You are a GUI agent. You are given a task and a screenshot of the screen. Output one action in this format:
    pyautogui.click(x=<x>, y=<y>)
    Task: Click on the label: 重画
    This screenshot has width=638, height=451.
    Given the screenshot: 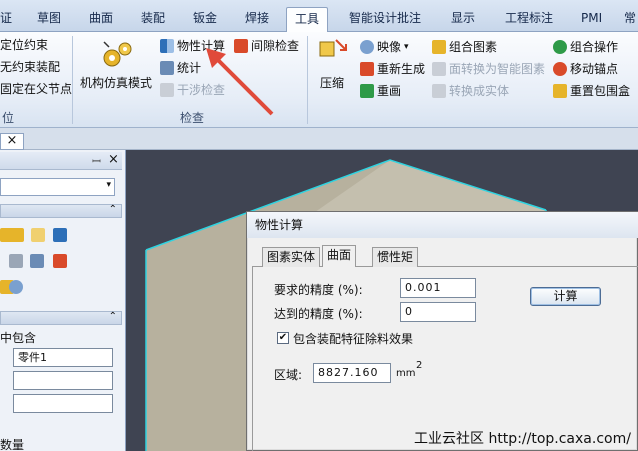 What is the action you would take?
    pyautogui.click(x=389, y=91)
    